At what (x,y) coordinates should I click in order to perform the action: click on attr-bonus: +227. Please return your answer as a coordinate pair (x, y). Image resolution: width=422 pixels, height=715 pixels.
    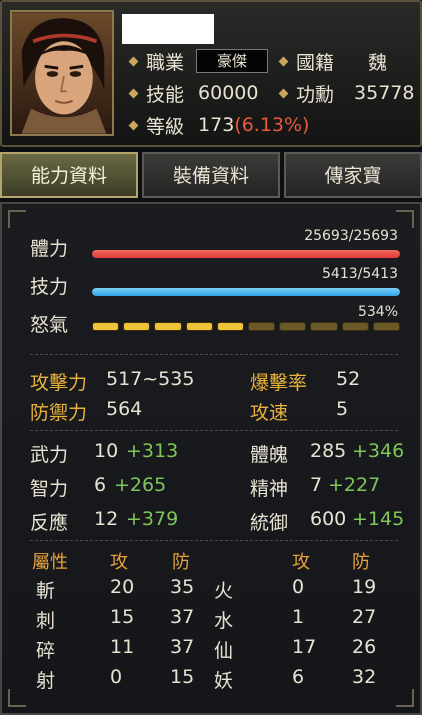
    Looking at the image, I should click on (354, 485).